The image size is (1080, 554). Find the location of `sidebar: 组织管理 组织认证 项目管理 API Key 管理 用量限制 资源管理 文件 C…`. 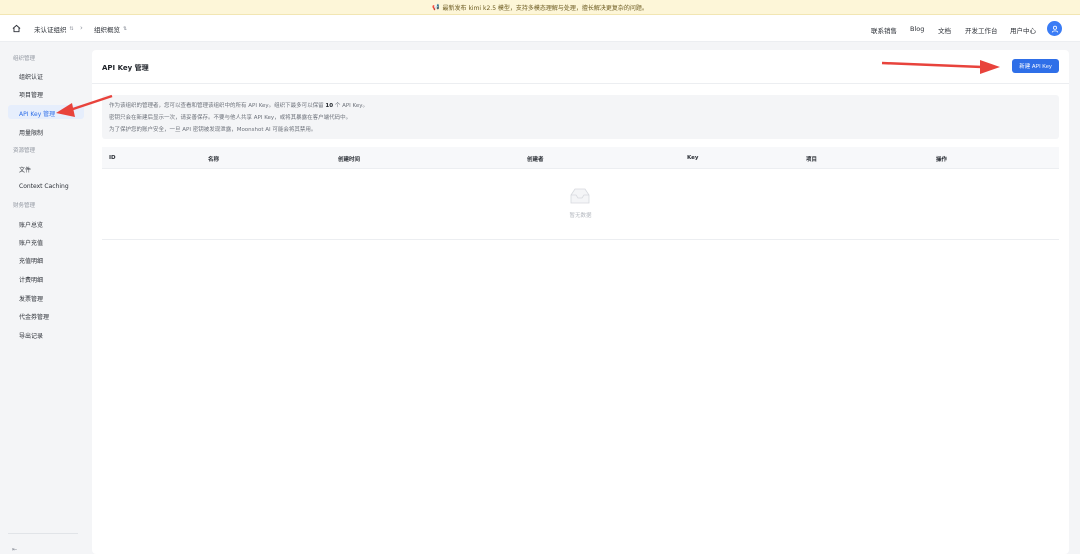

sidebar: 组织管理 组织认证 项目管理 API Key 管理 用量限制 资源管理 文件 C… is located at coordinates (42, 298).